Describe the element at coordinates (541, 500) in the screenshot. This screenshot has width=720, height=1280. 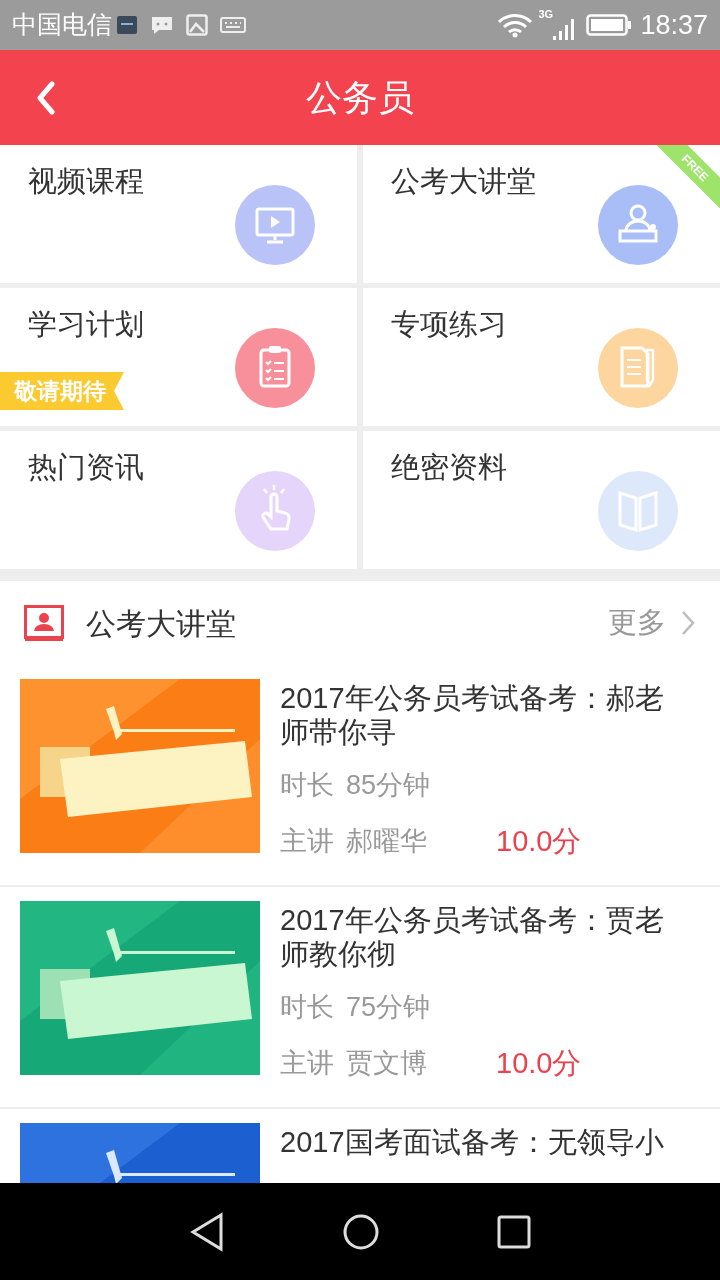
I see `menu-tile: 绝密资料` at that location.